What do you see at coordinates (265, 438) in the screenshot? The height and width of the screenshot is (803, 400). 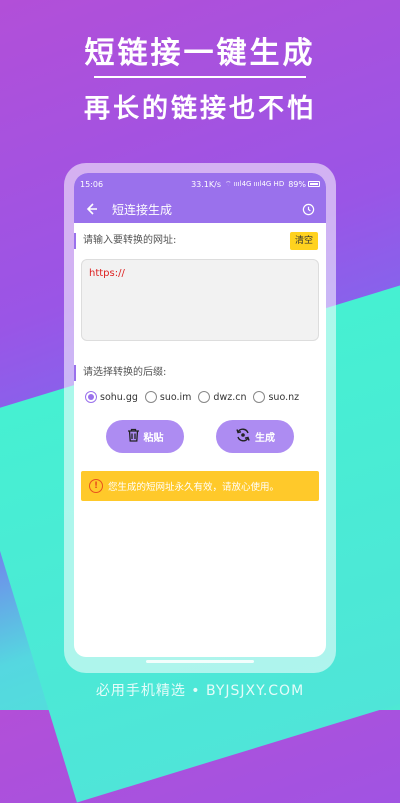 I see `generate-label: 生成` at bounding box center [265, 438].